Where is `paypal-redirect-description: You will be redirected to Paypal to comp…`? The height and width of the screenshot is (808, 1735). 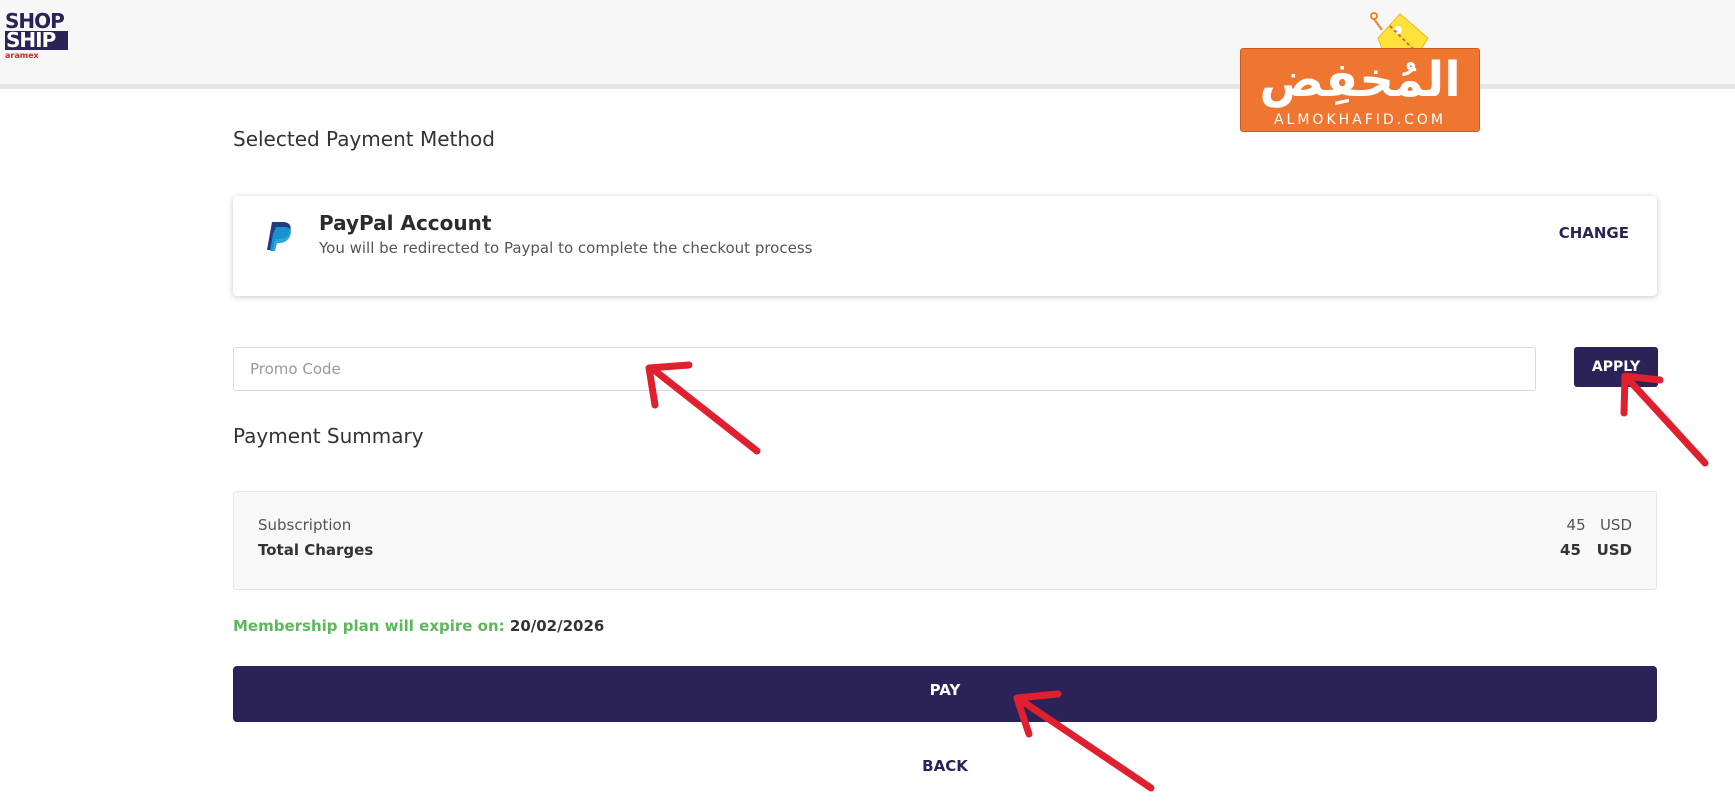 paypal-redirect-description: You will be redirected to Paypal to comp… is located at coordinates (566, 248).